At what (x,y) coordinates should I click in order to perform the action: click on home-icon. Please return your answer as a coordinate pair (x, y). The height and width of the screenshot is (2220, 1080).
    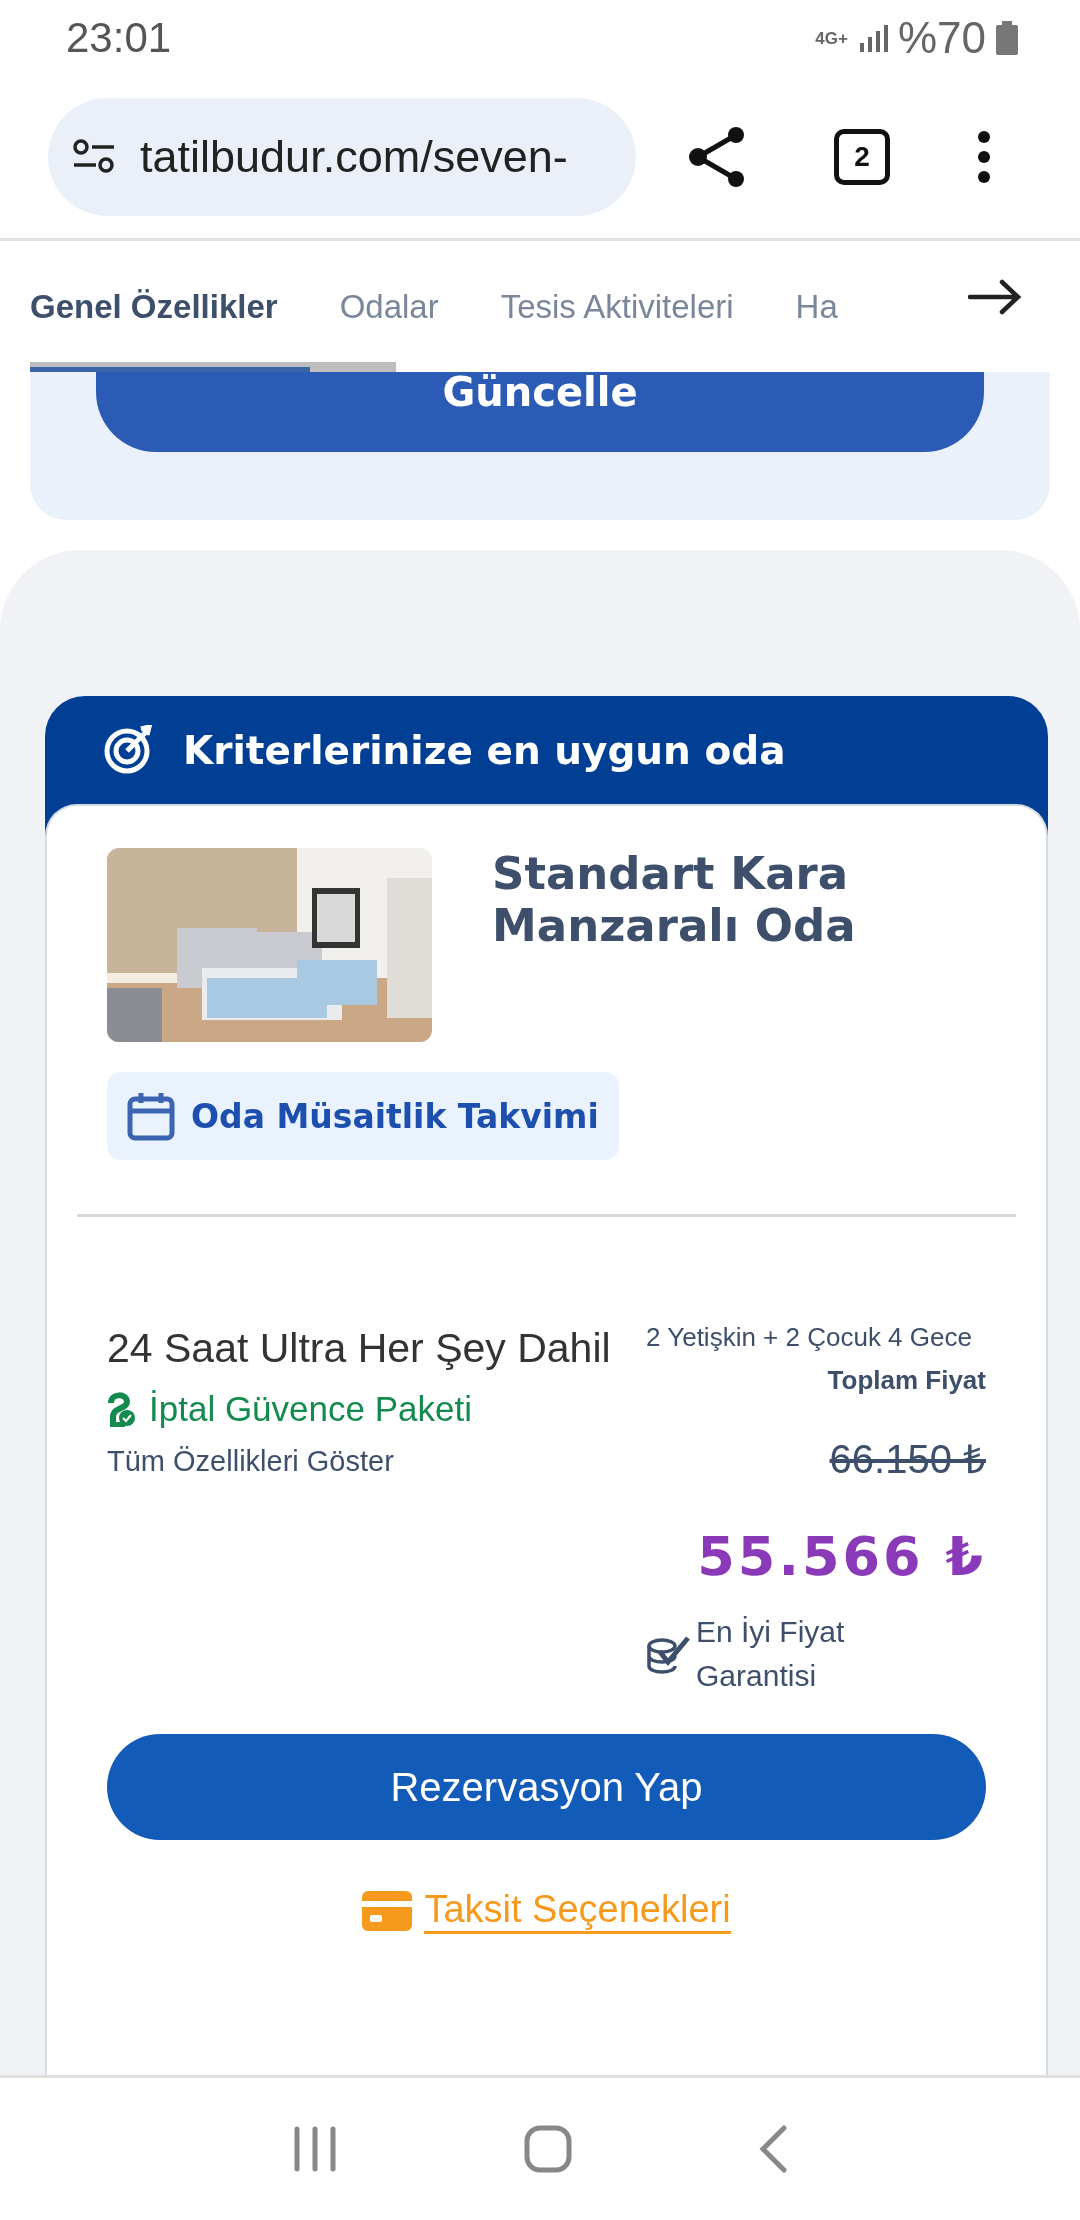
    Looking at the image, I should click on (548, 2149).